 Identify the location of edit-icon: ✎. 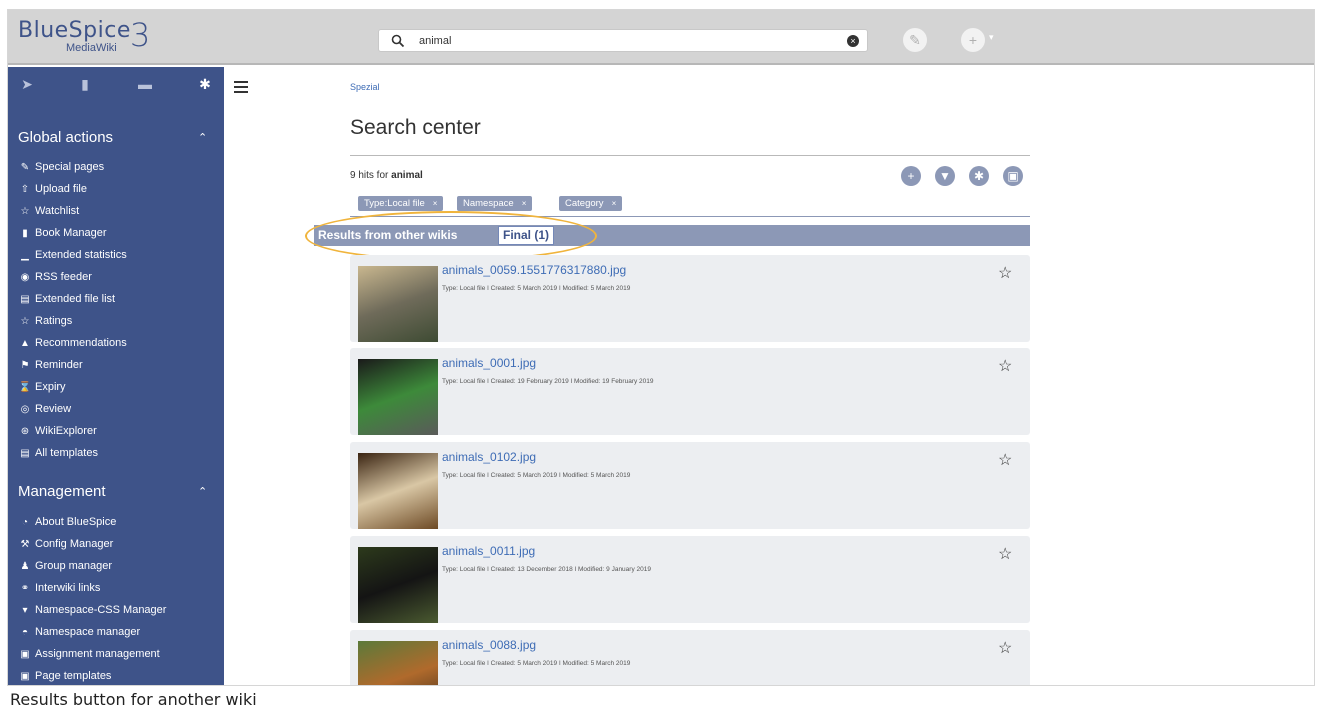
(915, 40).